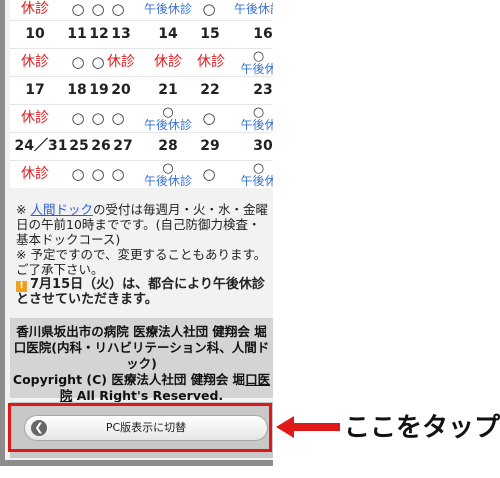 The image size is (500, 478). What do you see at coordinates (263, 90) in the screenshot?
I see `date-cell: 23` at bounding box center [263, 90].